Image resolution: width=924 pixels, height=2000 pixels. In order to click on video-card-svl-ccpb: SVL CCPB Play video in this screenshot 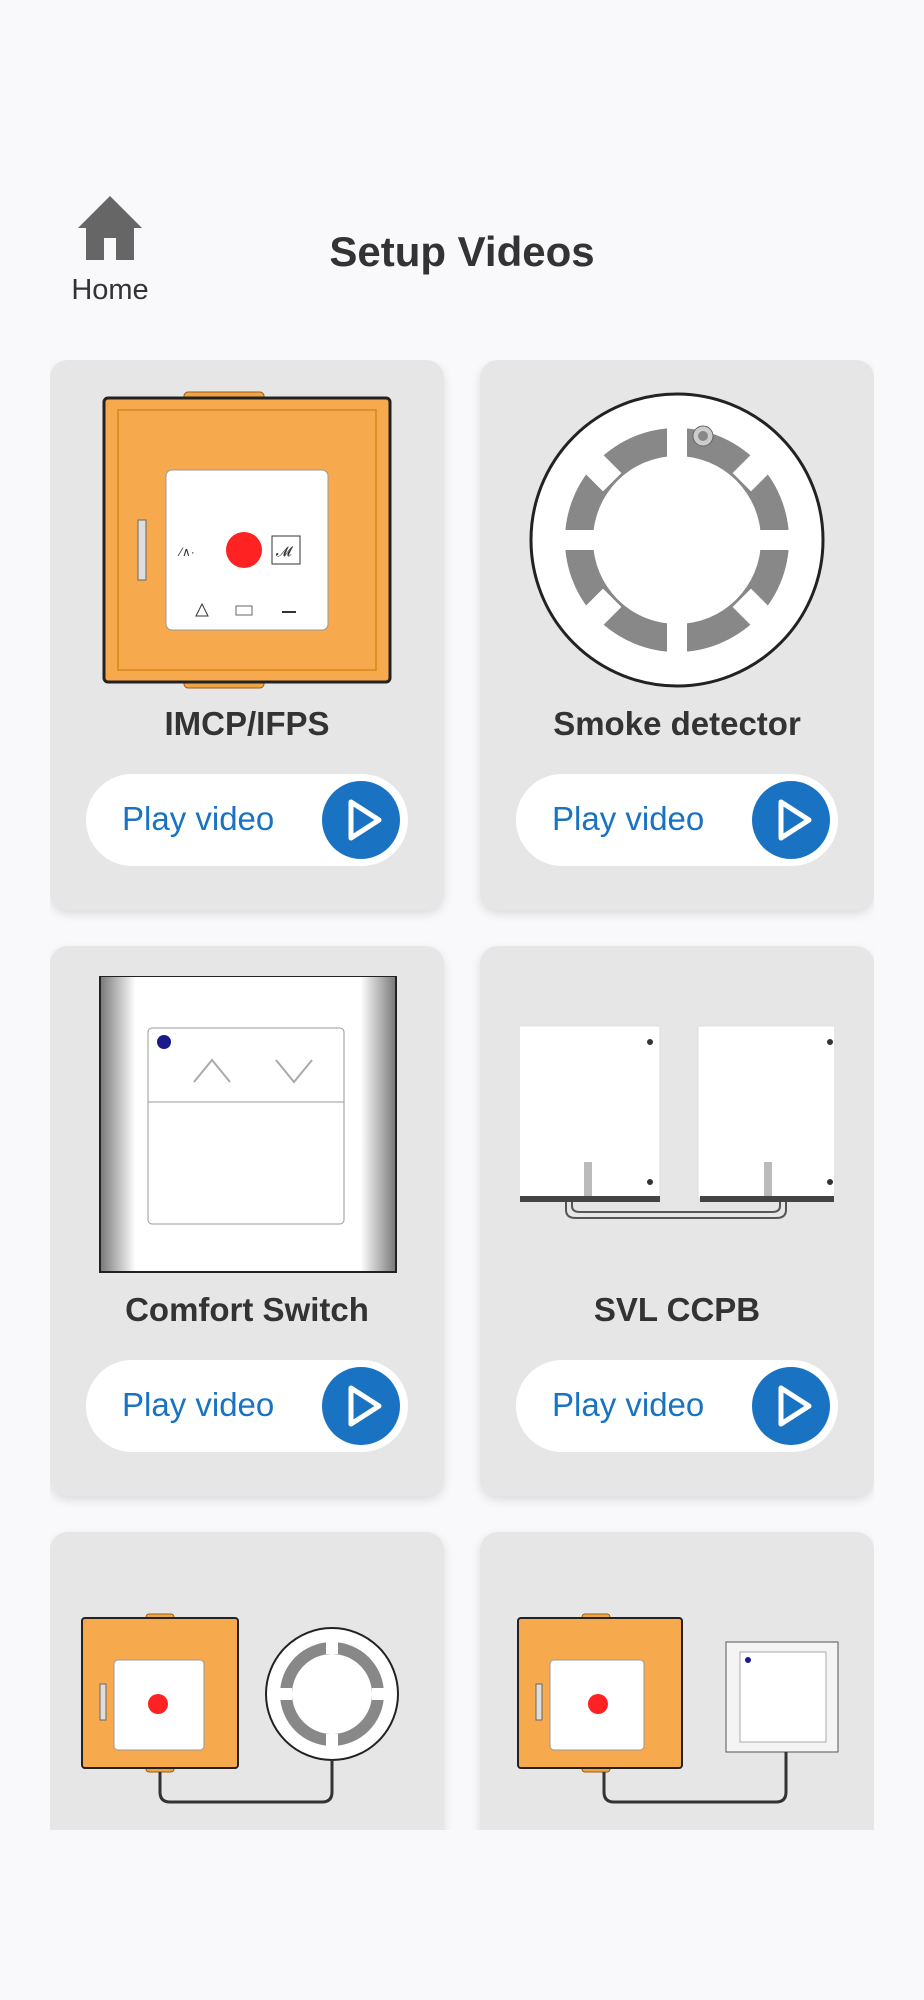, I will do `click(677, 1221)`.